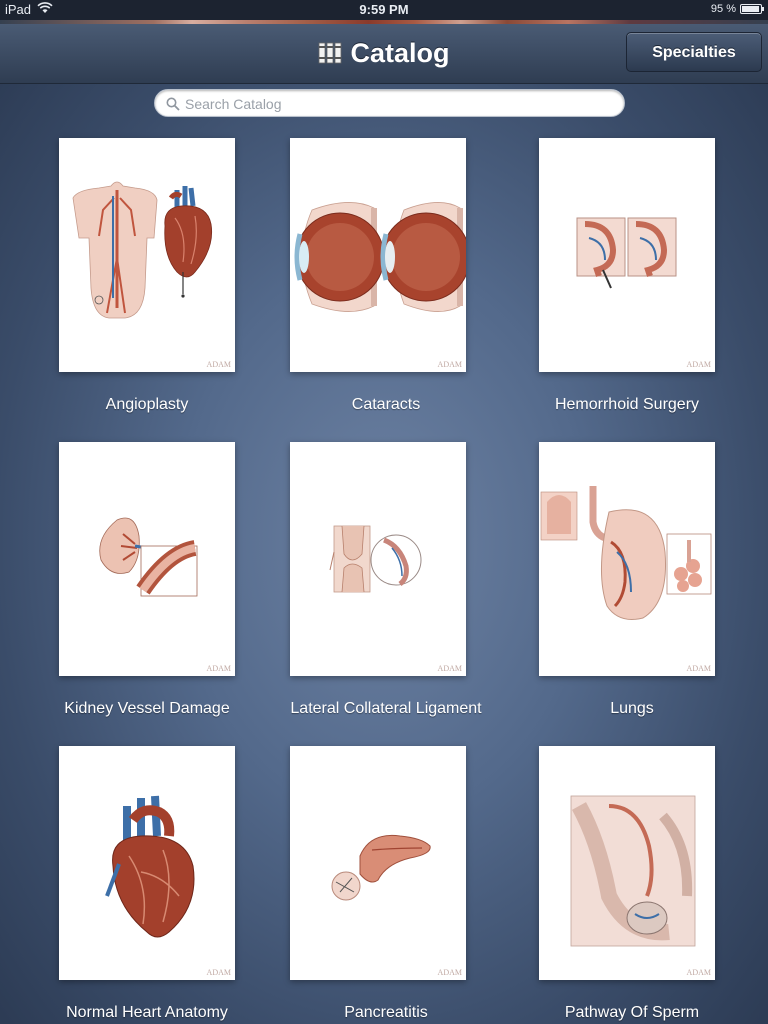 This screenshot has width=768, height=1024. Describe the element at coordinates (400, 53) in the screenshot. I see `page-title-text: Catalog` at that location.